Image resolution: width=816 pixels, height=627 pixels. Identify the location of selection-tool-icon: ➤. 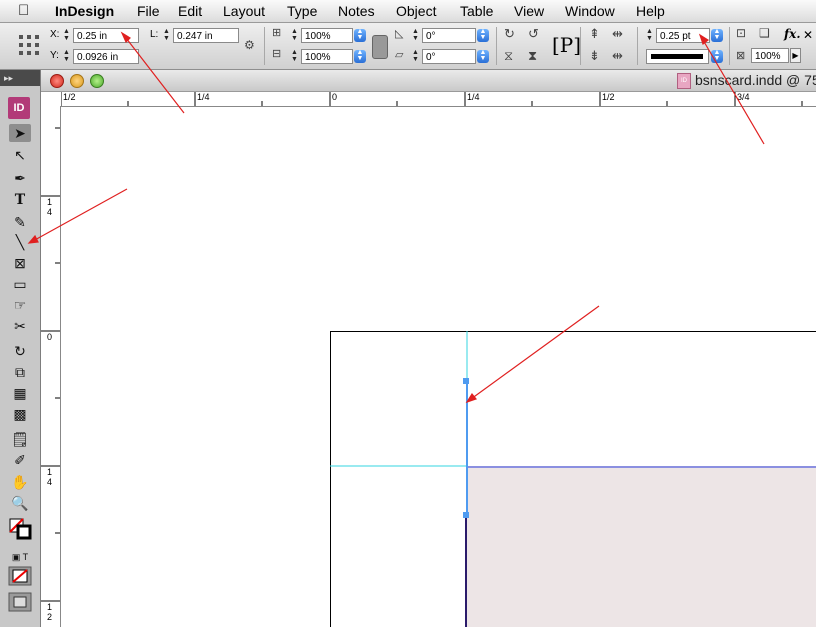
(20, 133).